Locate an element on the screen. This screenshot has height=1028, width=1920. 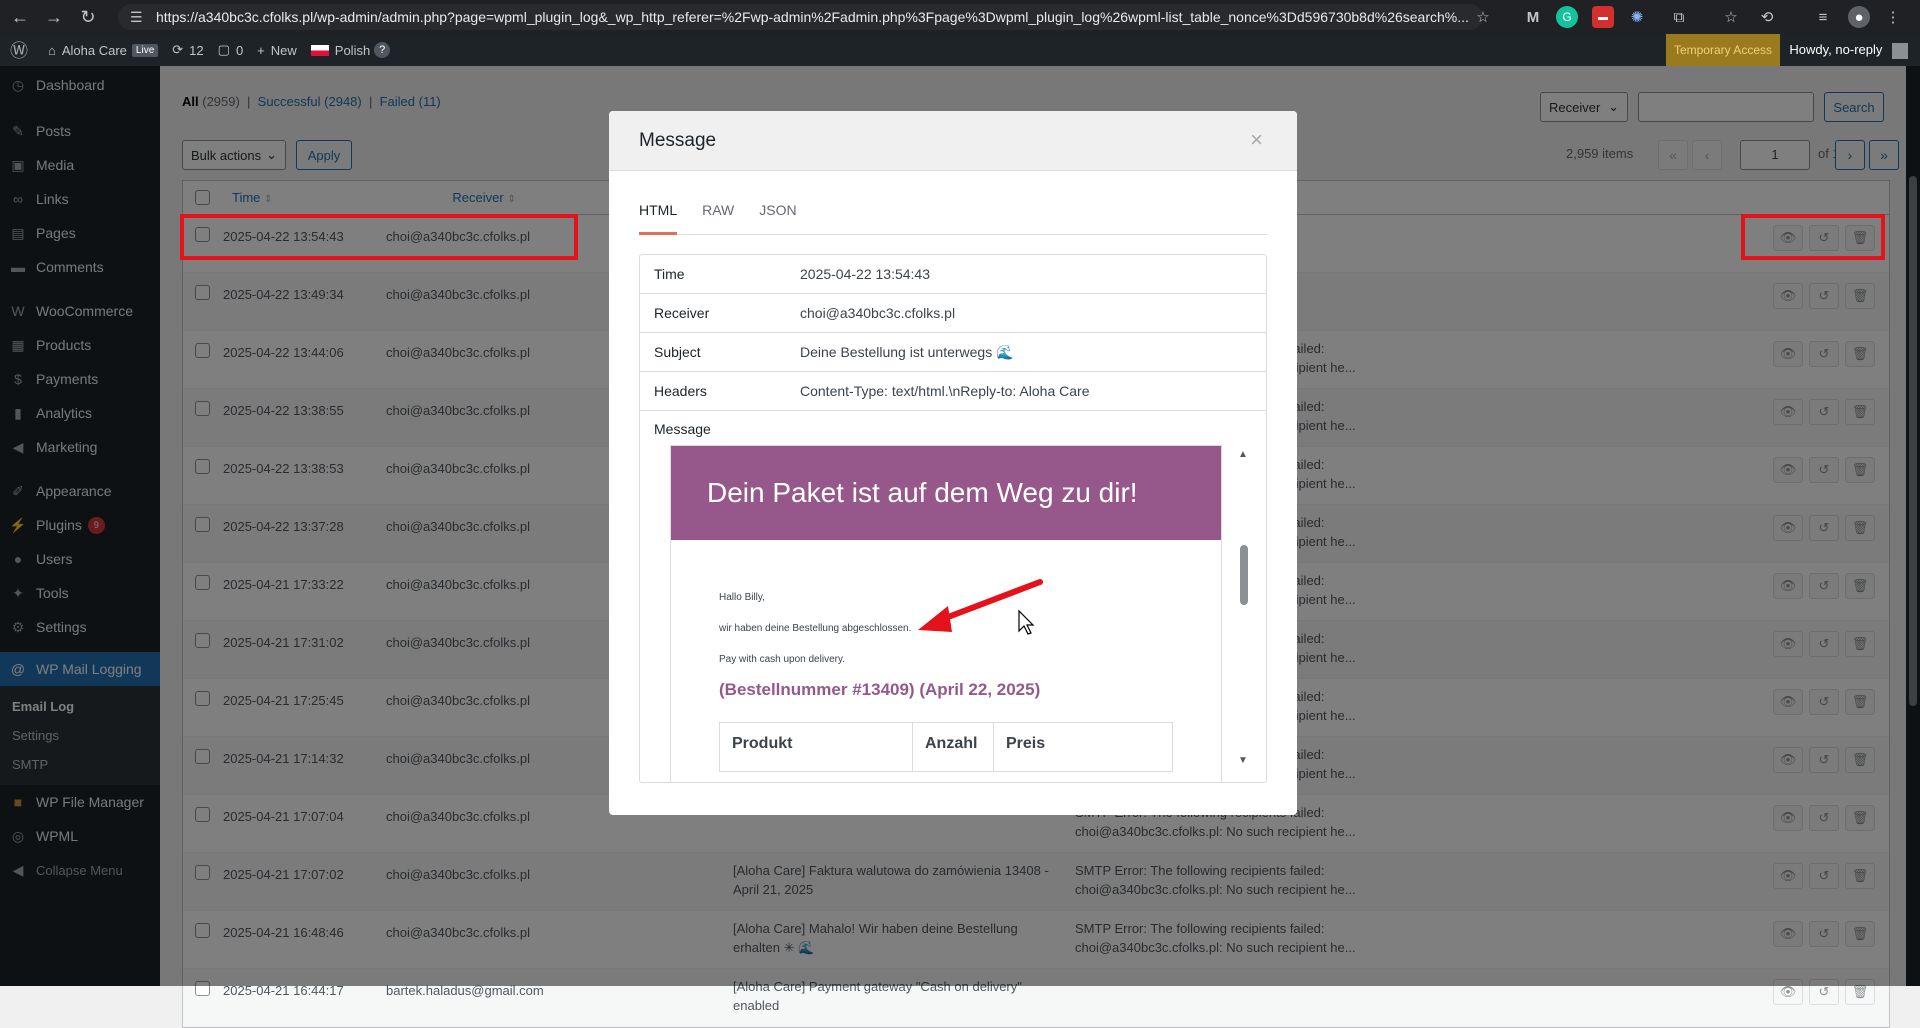
forward-icon: → is located at coordinates (54, 17).